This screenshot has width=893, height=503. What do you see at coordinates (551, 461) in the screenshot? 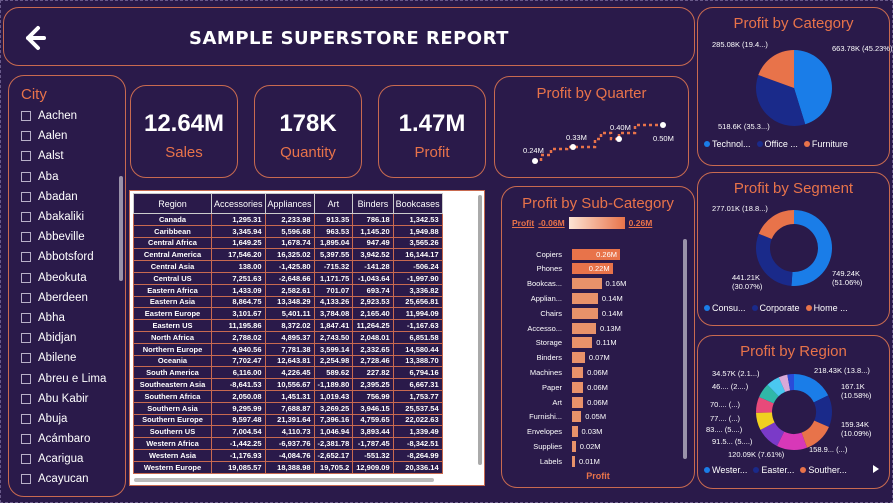
I see `subcat-bar-row: Labels 0.01M` at bounding box center [551, 461].